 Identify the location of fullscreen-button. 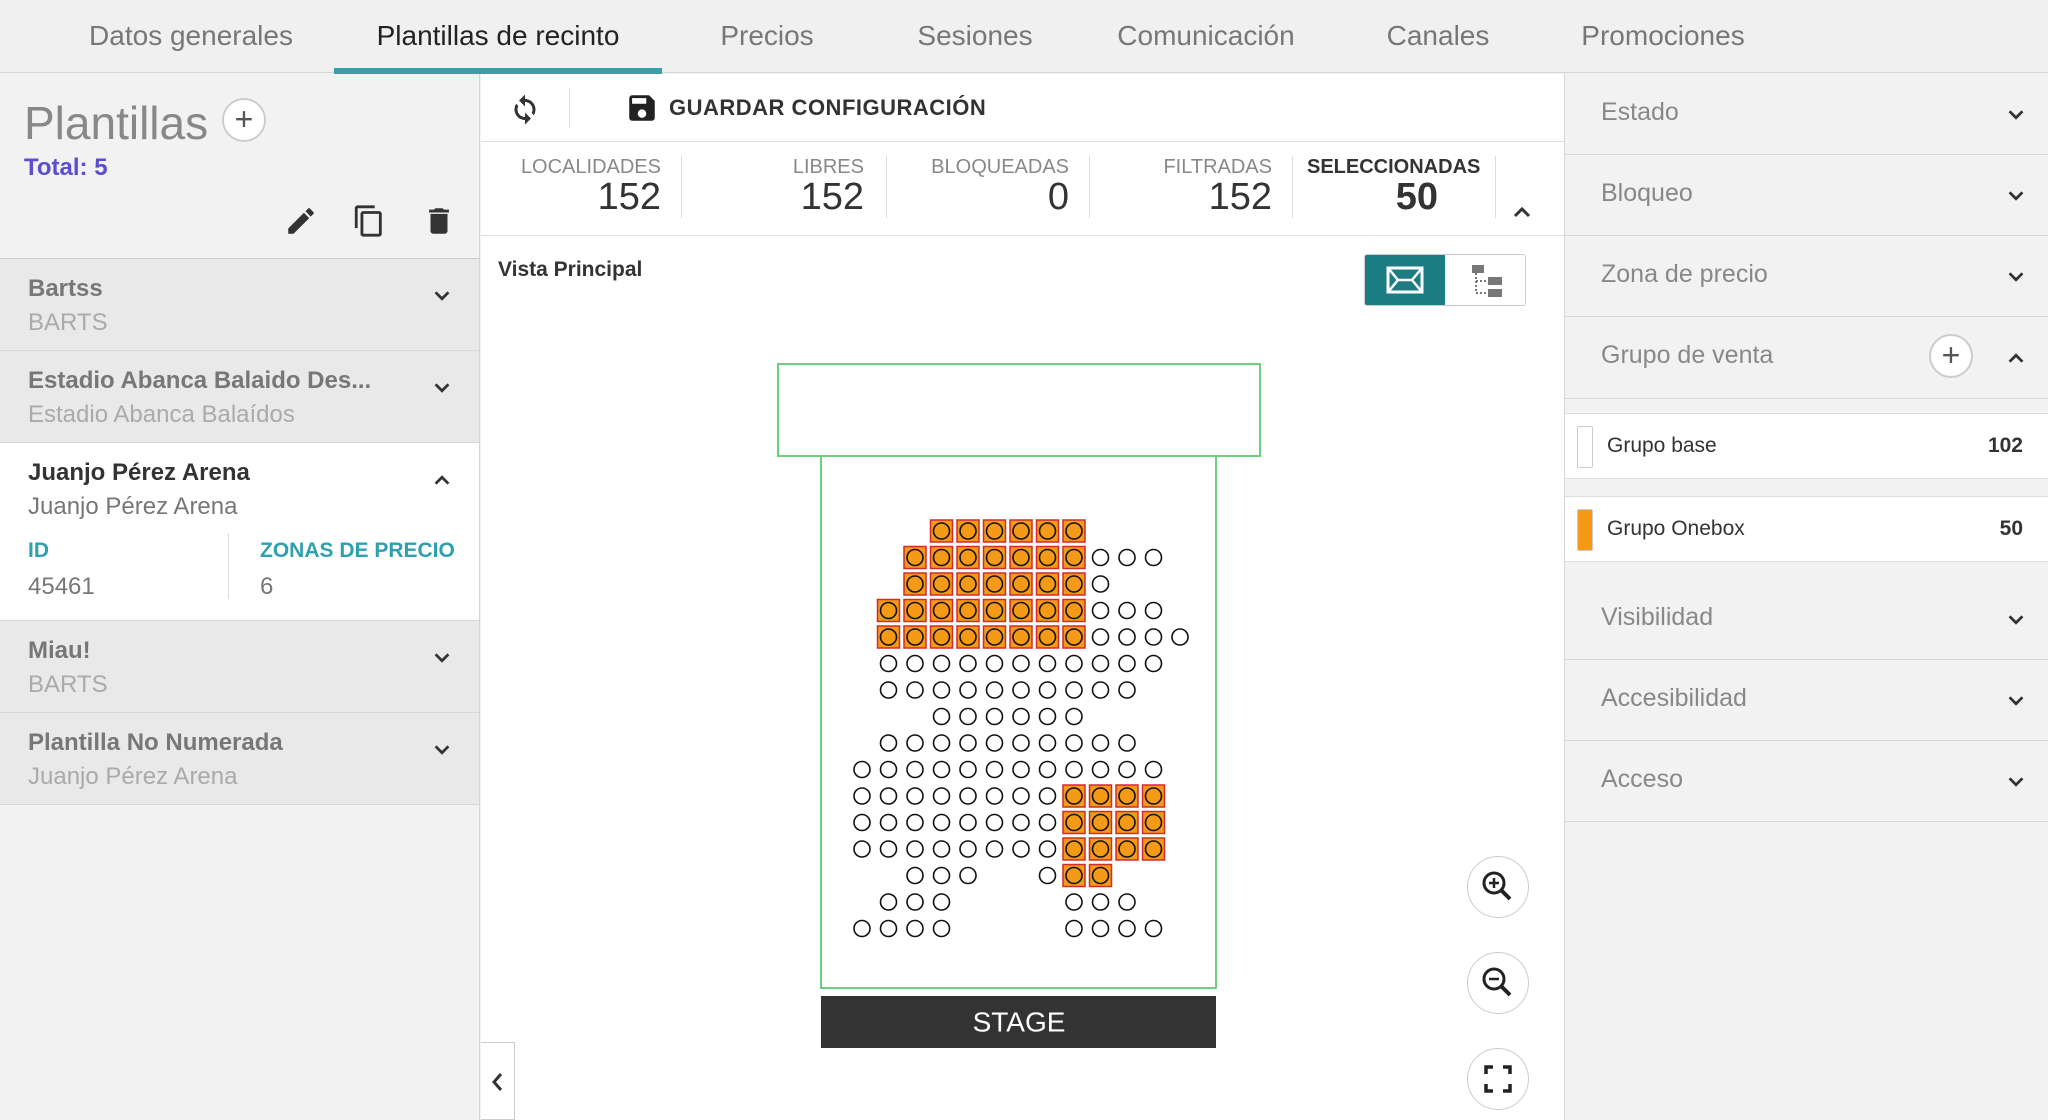
(1498, 1079).